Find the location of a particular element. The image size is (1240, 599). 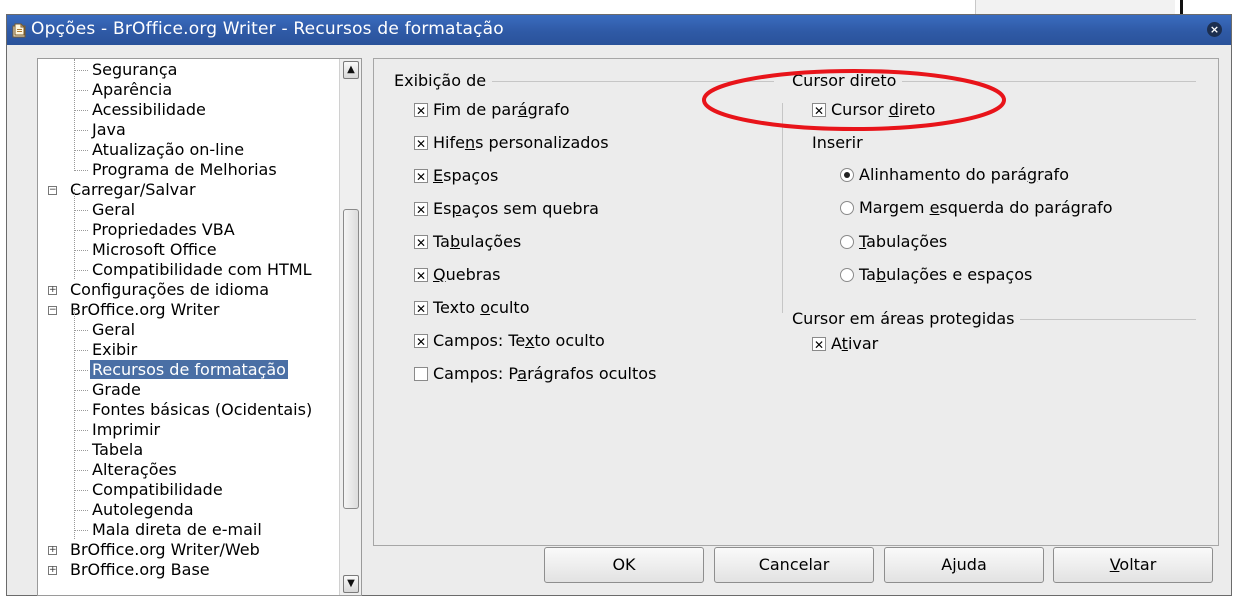

tree-item: Compatibilidade is located at coordinates (157, 490).